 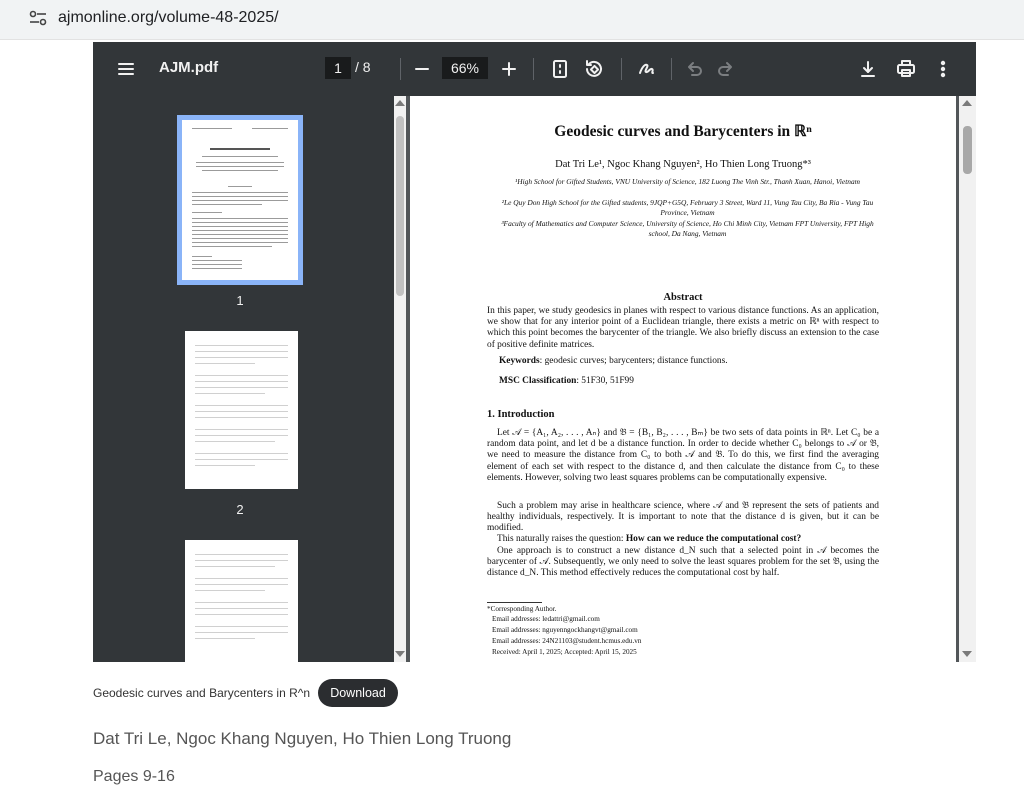 I want to click on rotate-icon, so click(x=594, y=69).